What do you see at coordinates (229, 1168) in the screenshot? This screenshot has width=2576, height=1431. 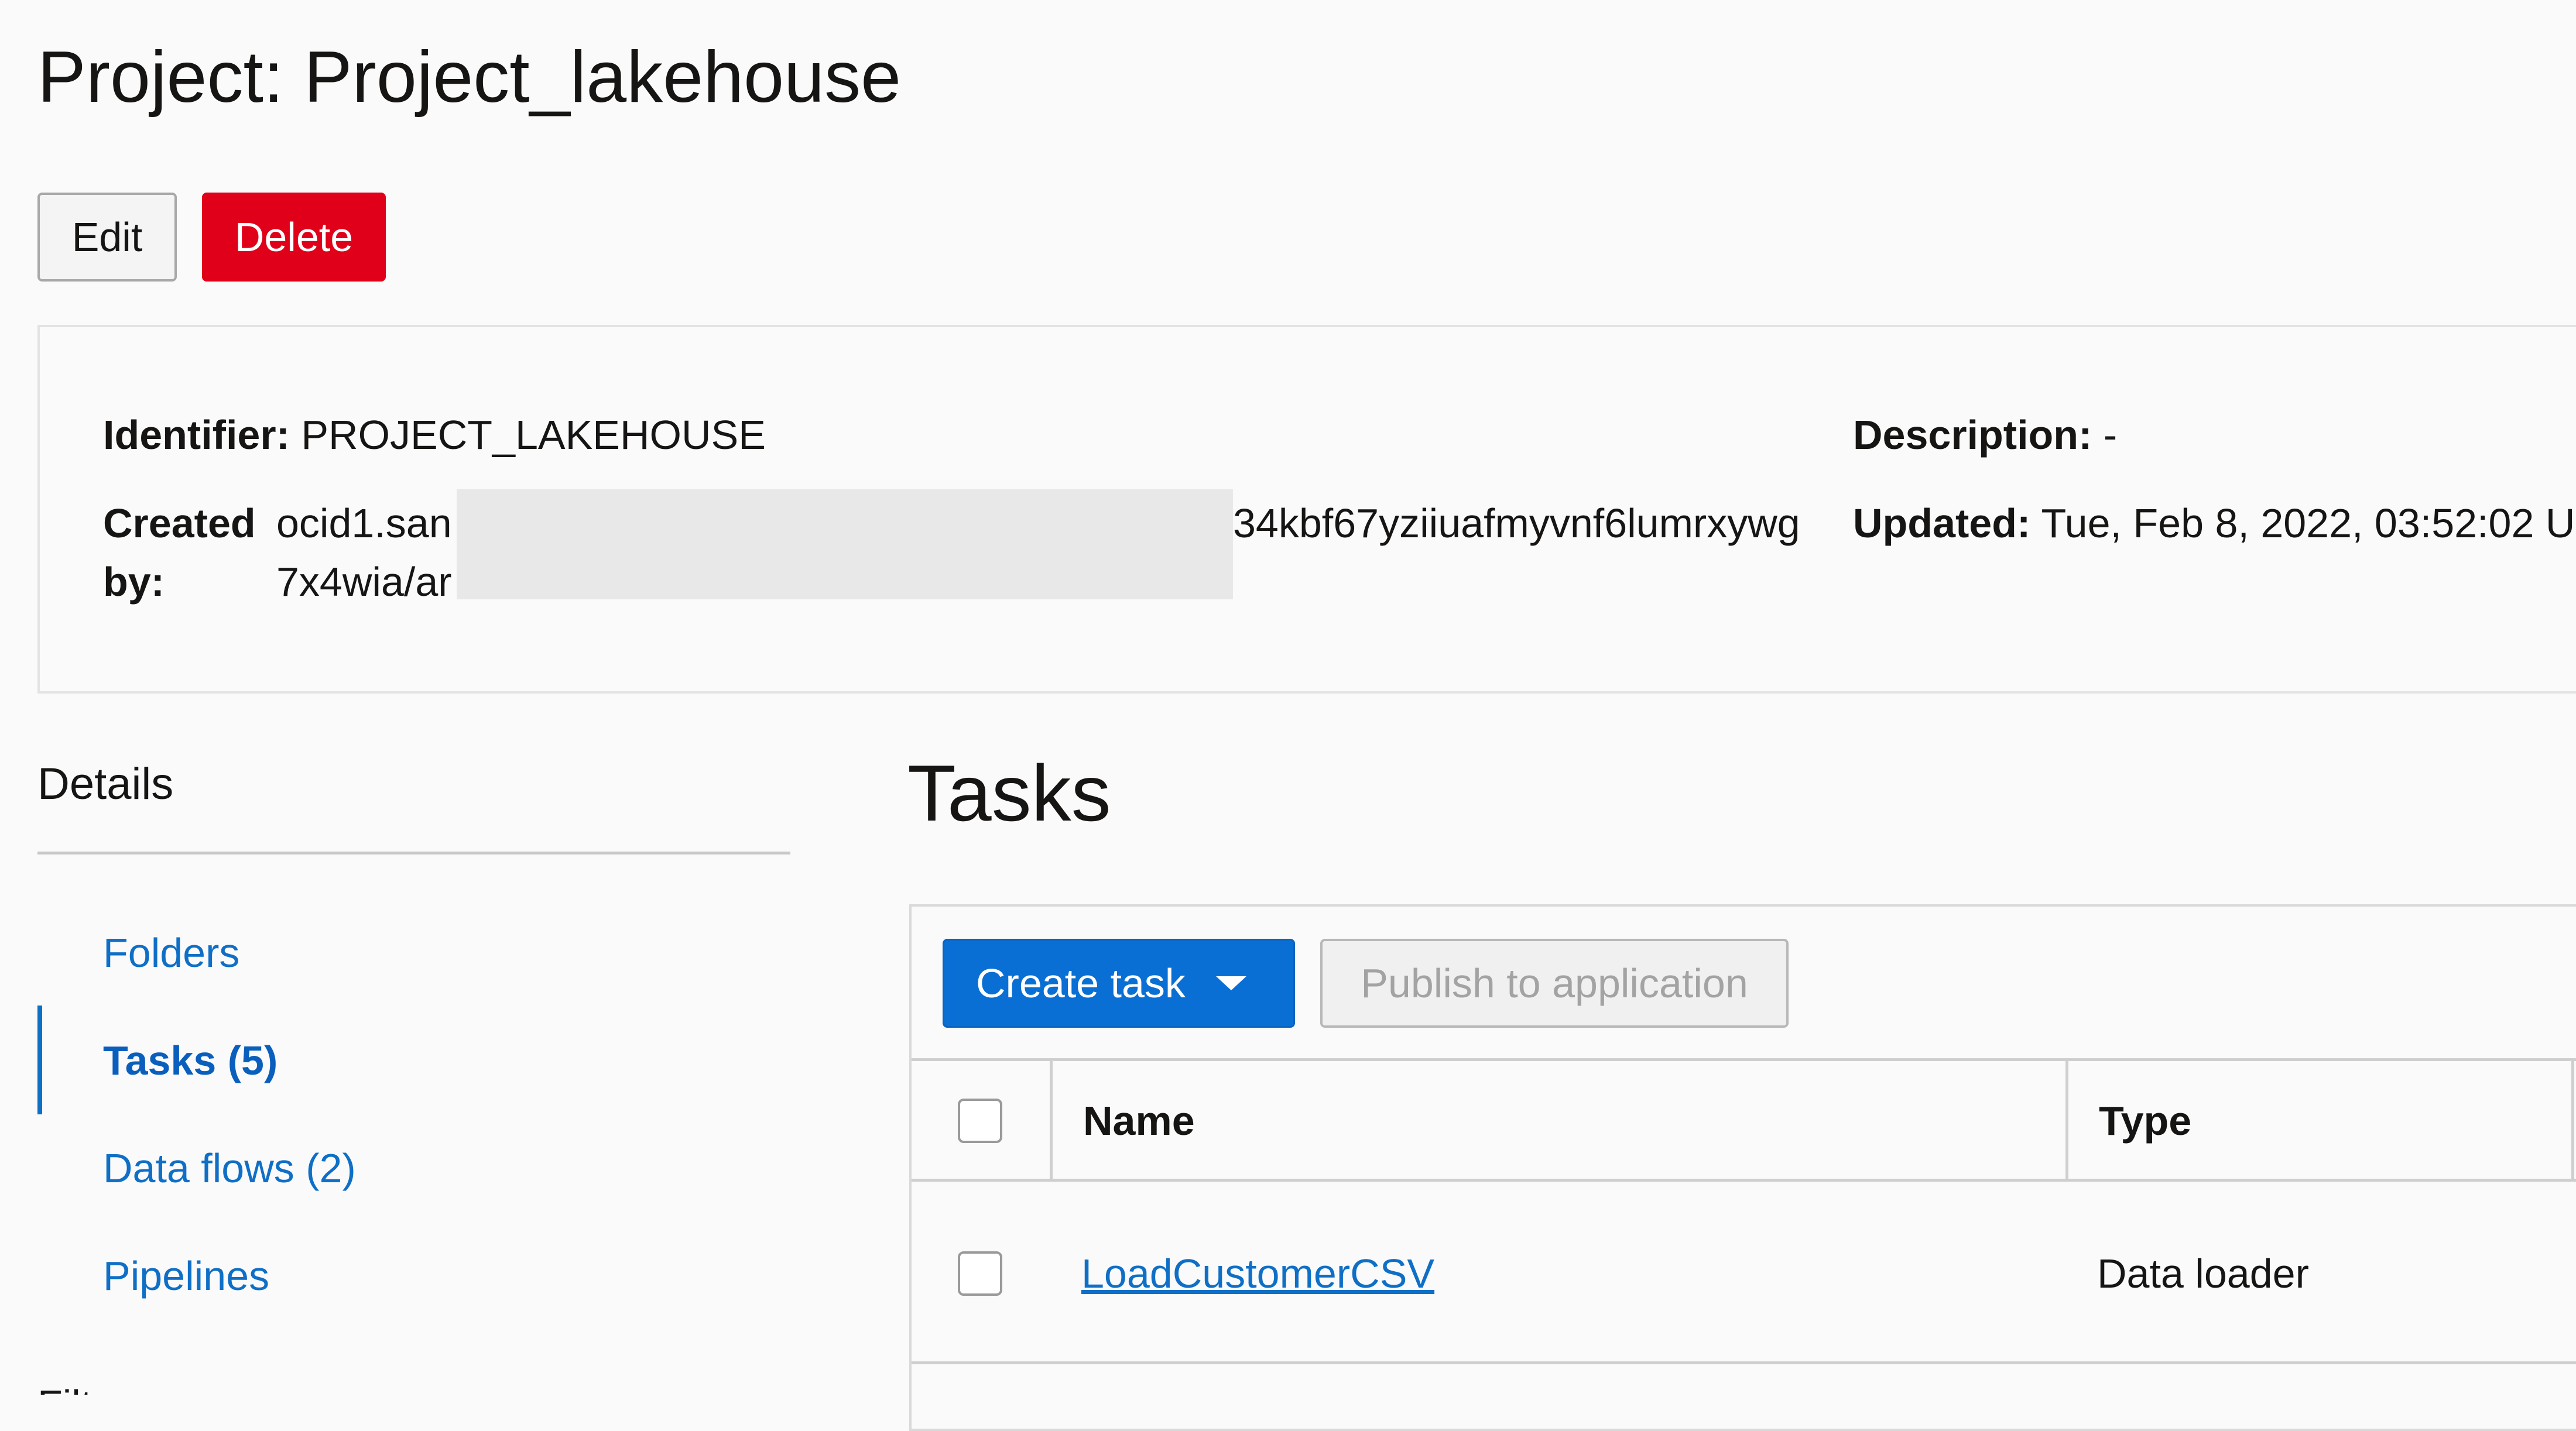 I see `sidebar-item-data-flows: Data flows (2)` at bounding box center [229, 1168].